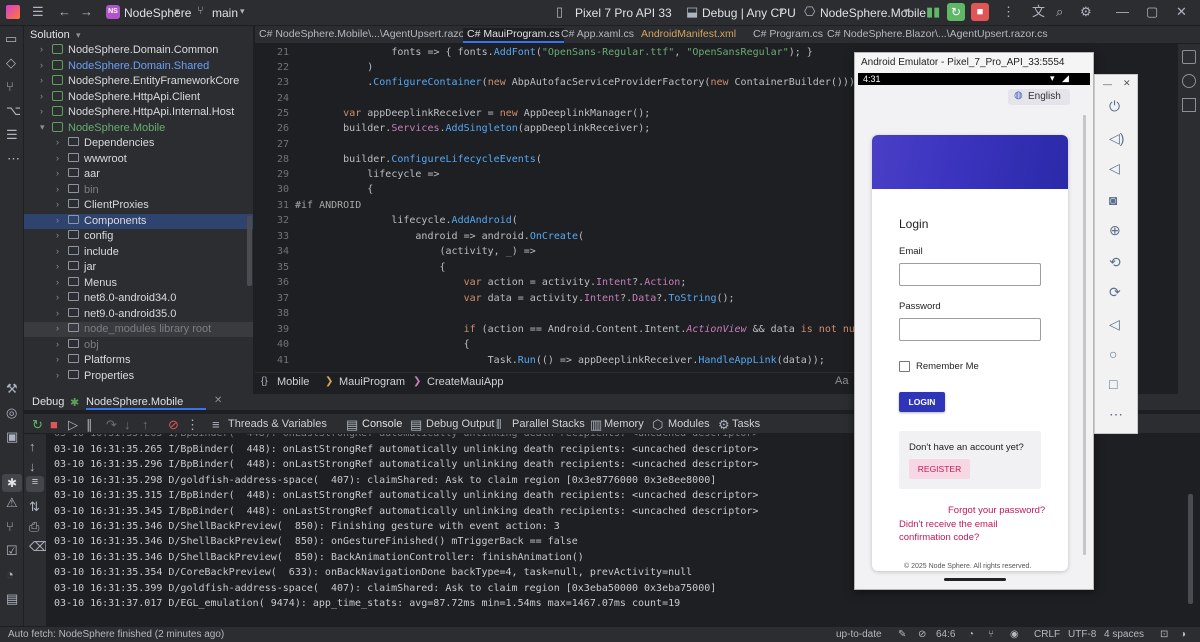  What do you see at coordinates (460, 424) in the screenshot?
I see `tab-debug-output: Debug Output` at bounding box center [460, 424].